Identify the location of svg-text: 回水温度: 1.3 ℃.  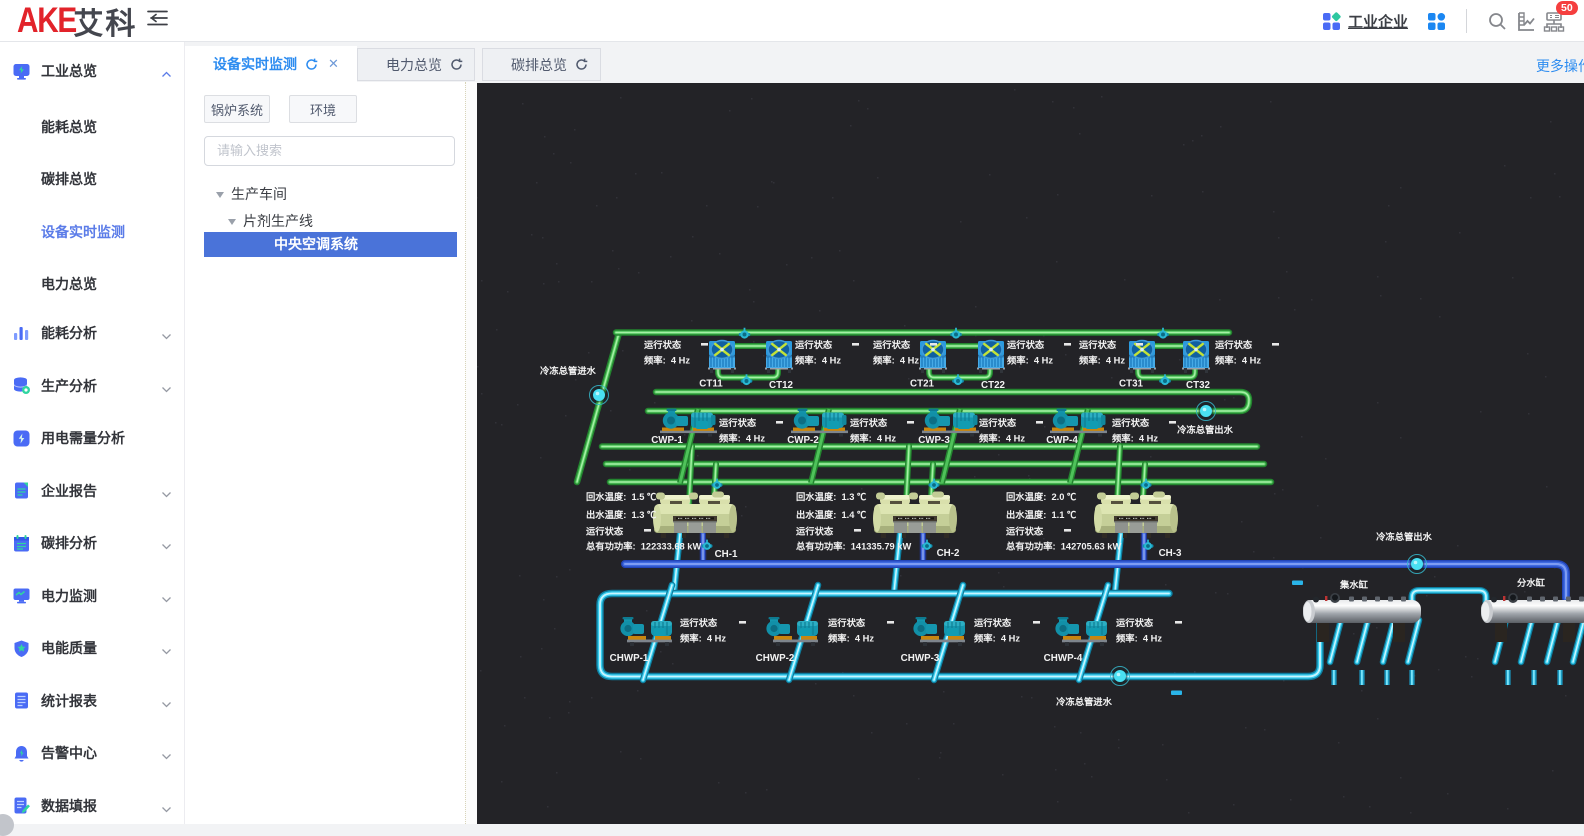
(831, 496).